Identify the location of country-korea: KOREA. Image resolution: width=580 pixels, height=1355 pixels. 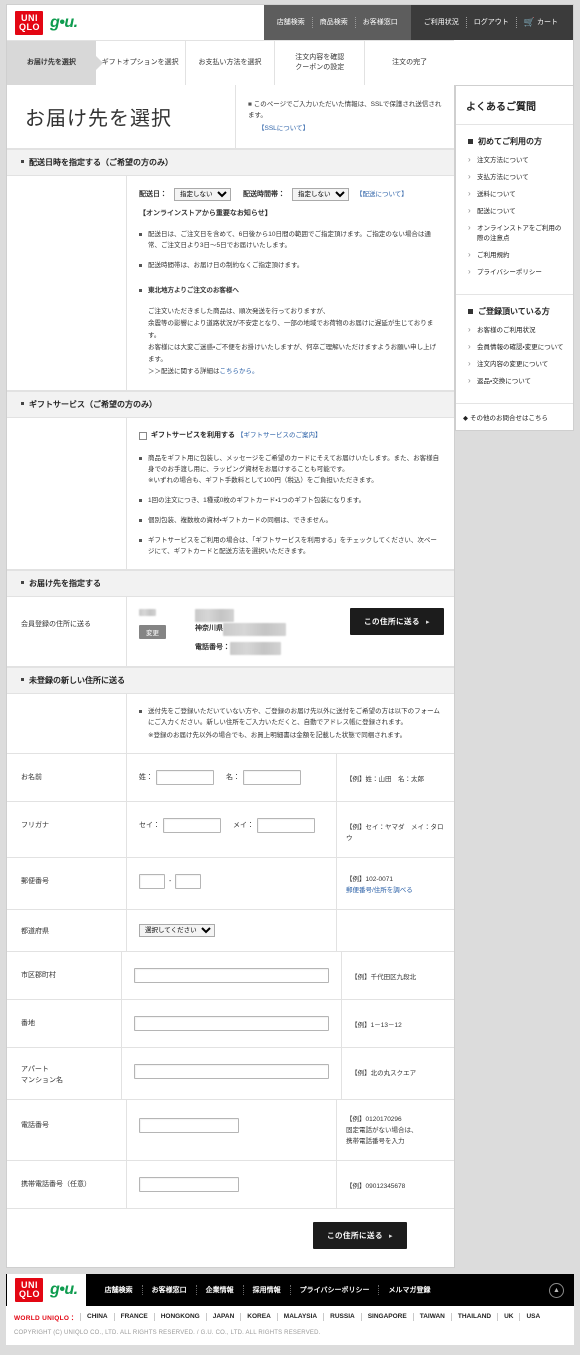
(258, 1317).